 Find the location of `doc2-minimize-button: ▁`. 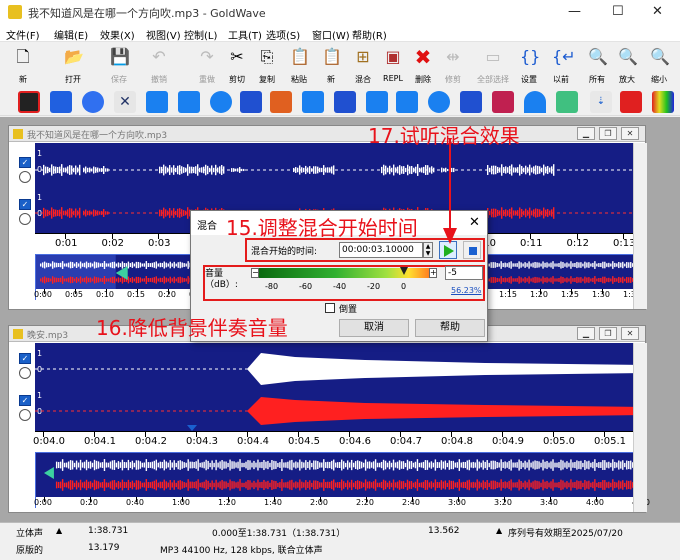

doc2-minimize-button: ▁ is located at coordinates (586, 333).